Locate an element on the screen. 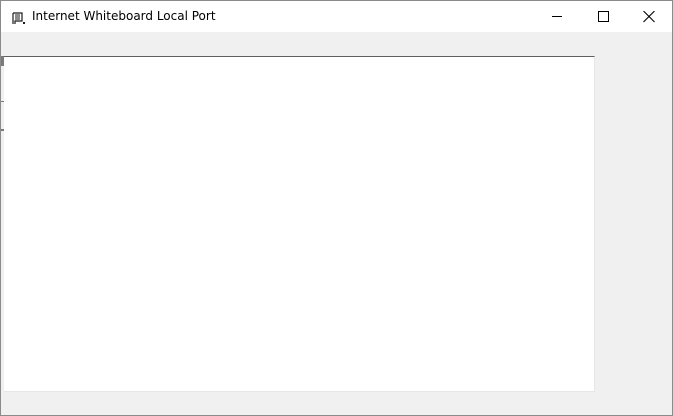 This screenshot has height=416, width=673. minimize-button is located at coordinates (557, 16).